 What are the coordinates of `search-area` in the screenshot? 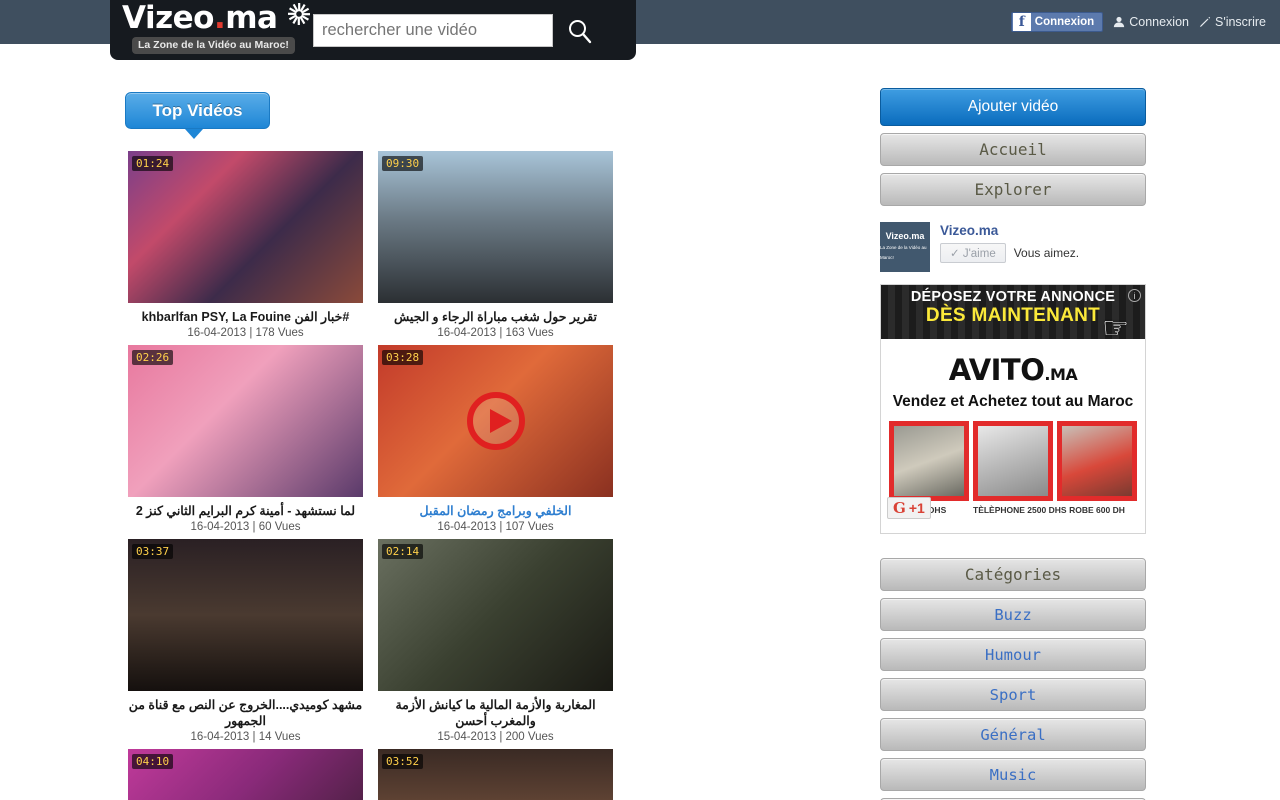 It's located at (453, 30).